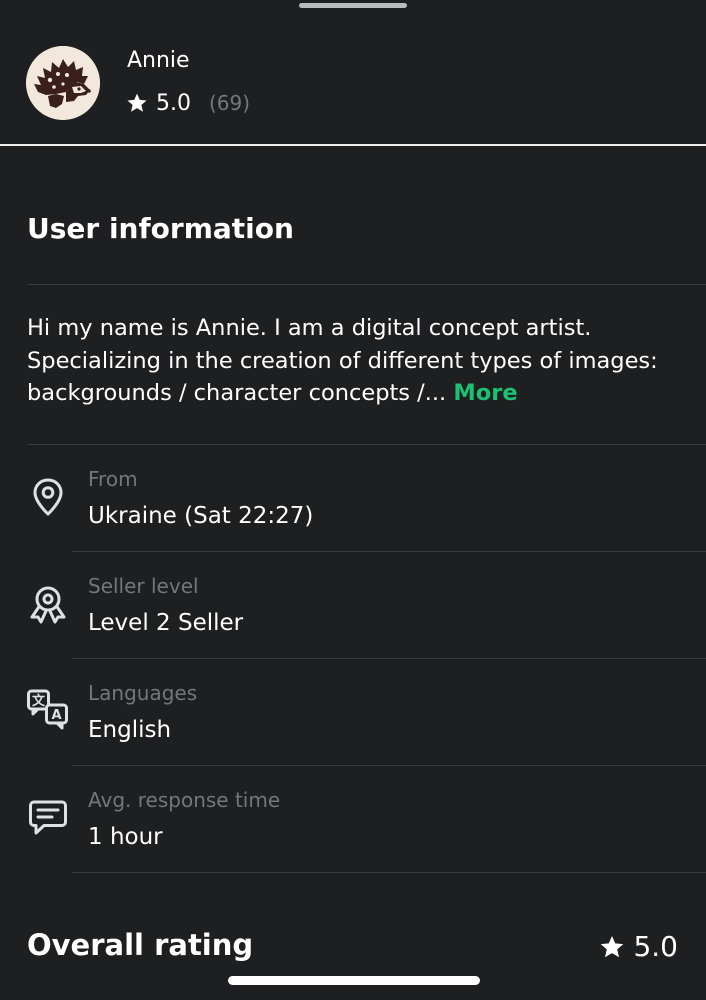  What do you see at coordinates (160, 228) in the screenshot?
I see `section-title-user-information: User information` at bounding box center [160, 228].